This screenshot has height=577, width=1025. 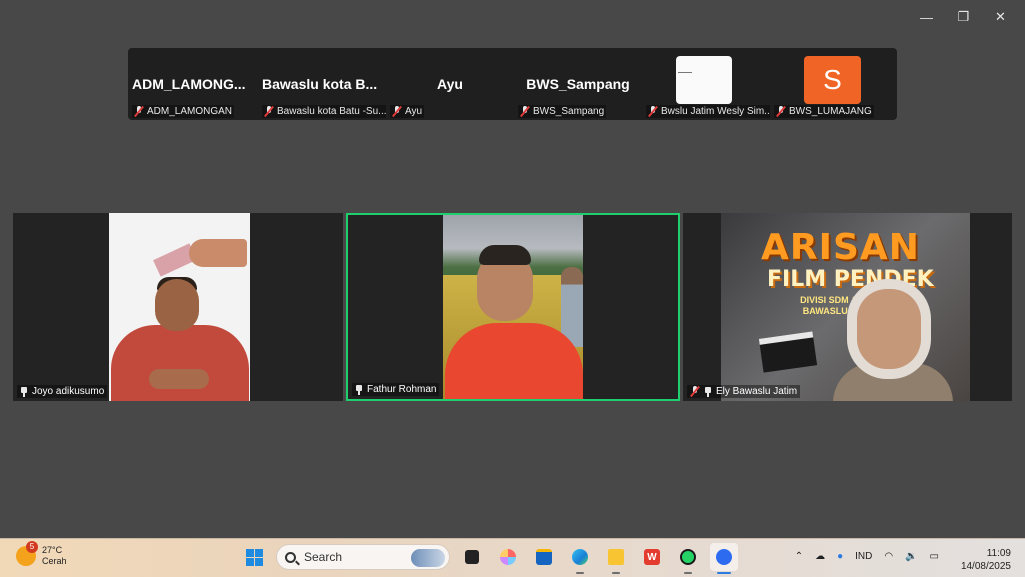 What do you see at coordinates (840, 556) in the screenshot?
I see `microphone-icon: ●` at bounding box center [840, 556].